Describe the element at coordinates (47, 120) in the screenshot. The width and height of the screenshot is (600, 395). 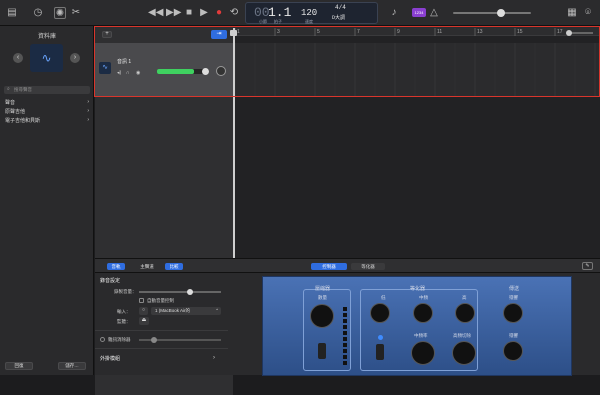
I see `library-item: 電子吉他和貝斯 ›` at that location.